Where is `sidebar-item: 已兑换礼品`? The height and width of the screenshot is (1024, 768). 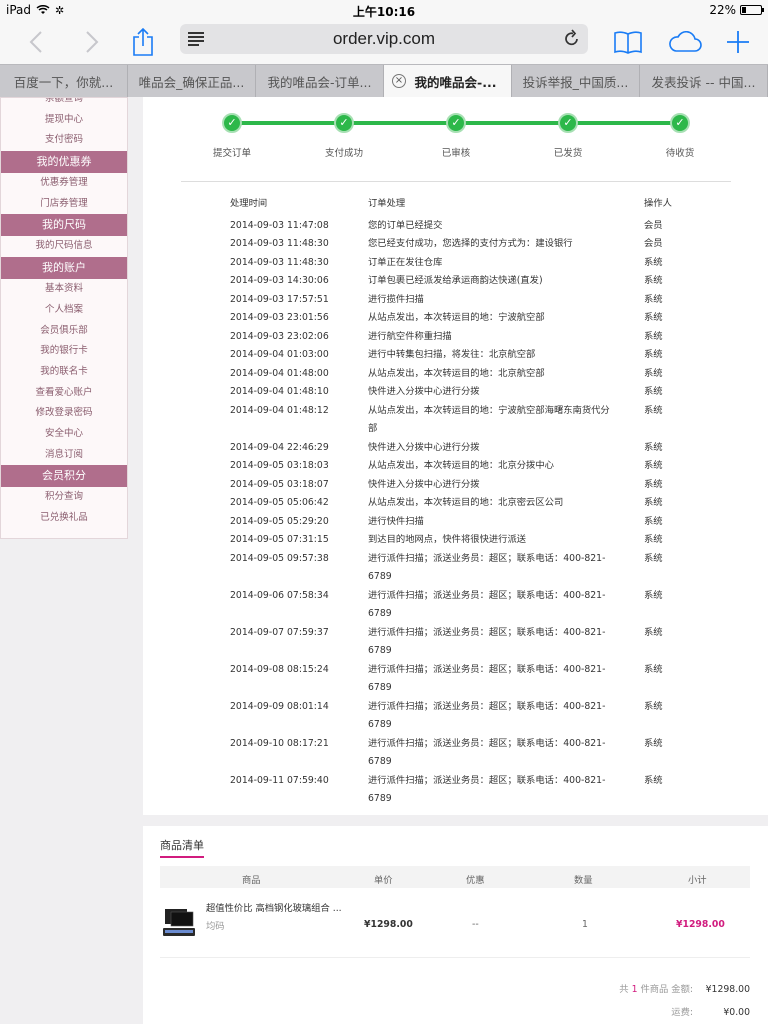 sidebar-item: 已兑换礼品 is located at coordinates (64, 518).